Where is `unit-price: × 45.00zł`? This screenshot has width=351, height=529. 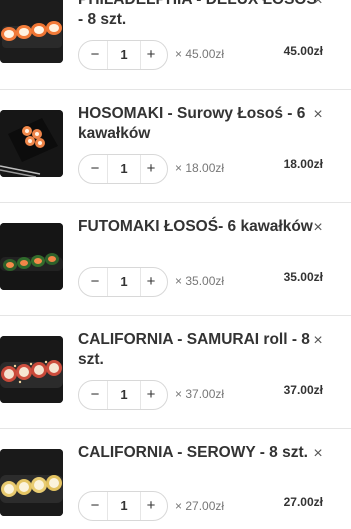
unit-price: × 45.00zł is located at coordinates (200, 54).